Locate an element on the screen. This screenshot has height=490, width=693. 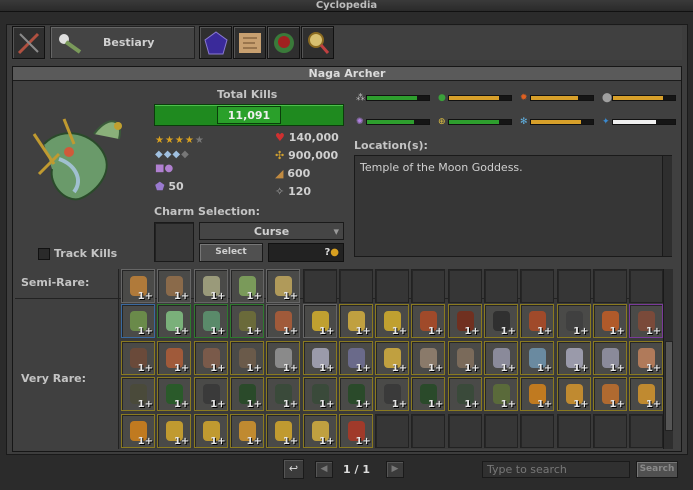
death-icon: ⬤ is located at coordinates (607, 98).